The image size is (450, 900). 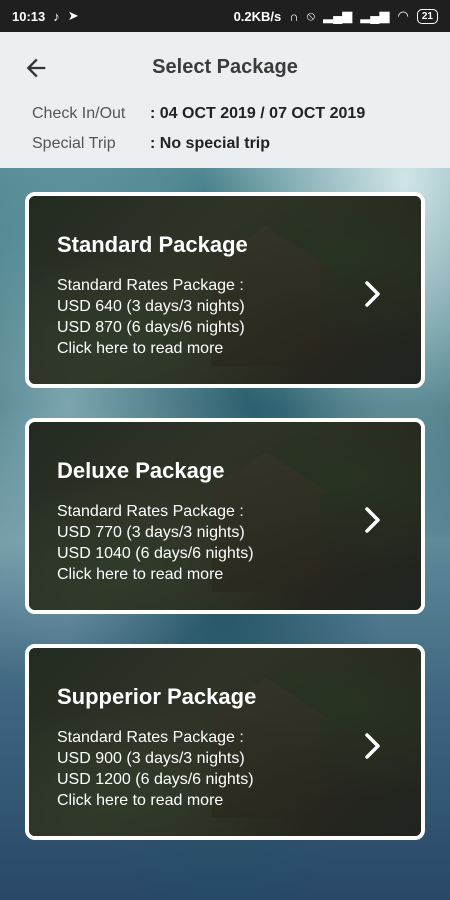 What do you see at coordinates (257, 16) in the screenshot?
I see `net-speed: 0.2KB/s` at bounding box center [257, 16].